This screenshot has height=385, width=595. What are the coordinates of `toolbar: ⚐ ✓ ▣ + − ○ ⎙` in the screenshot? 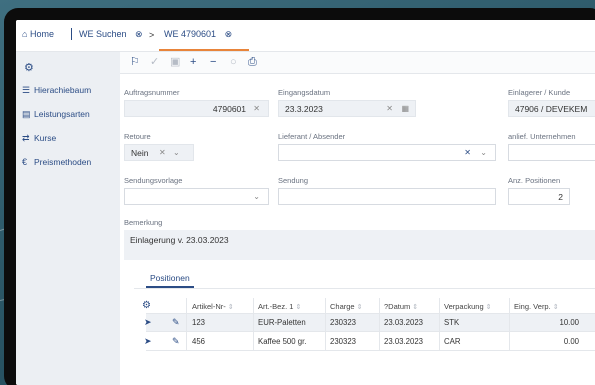 It's located at (357, 63).